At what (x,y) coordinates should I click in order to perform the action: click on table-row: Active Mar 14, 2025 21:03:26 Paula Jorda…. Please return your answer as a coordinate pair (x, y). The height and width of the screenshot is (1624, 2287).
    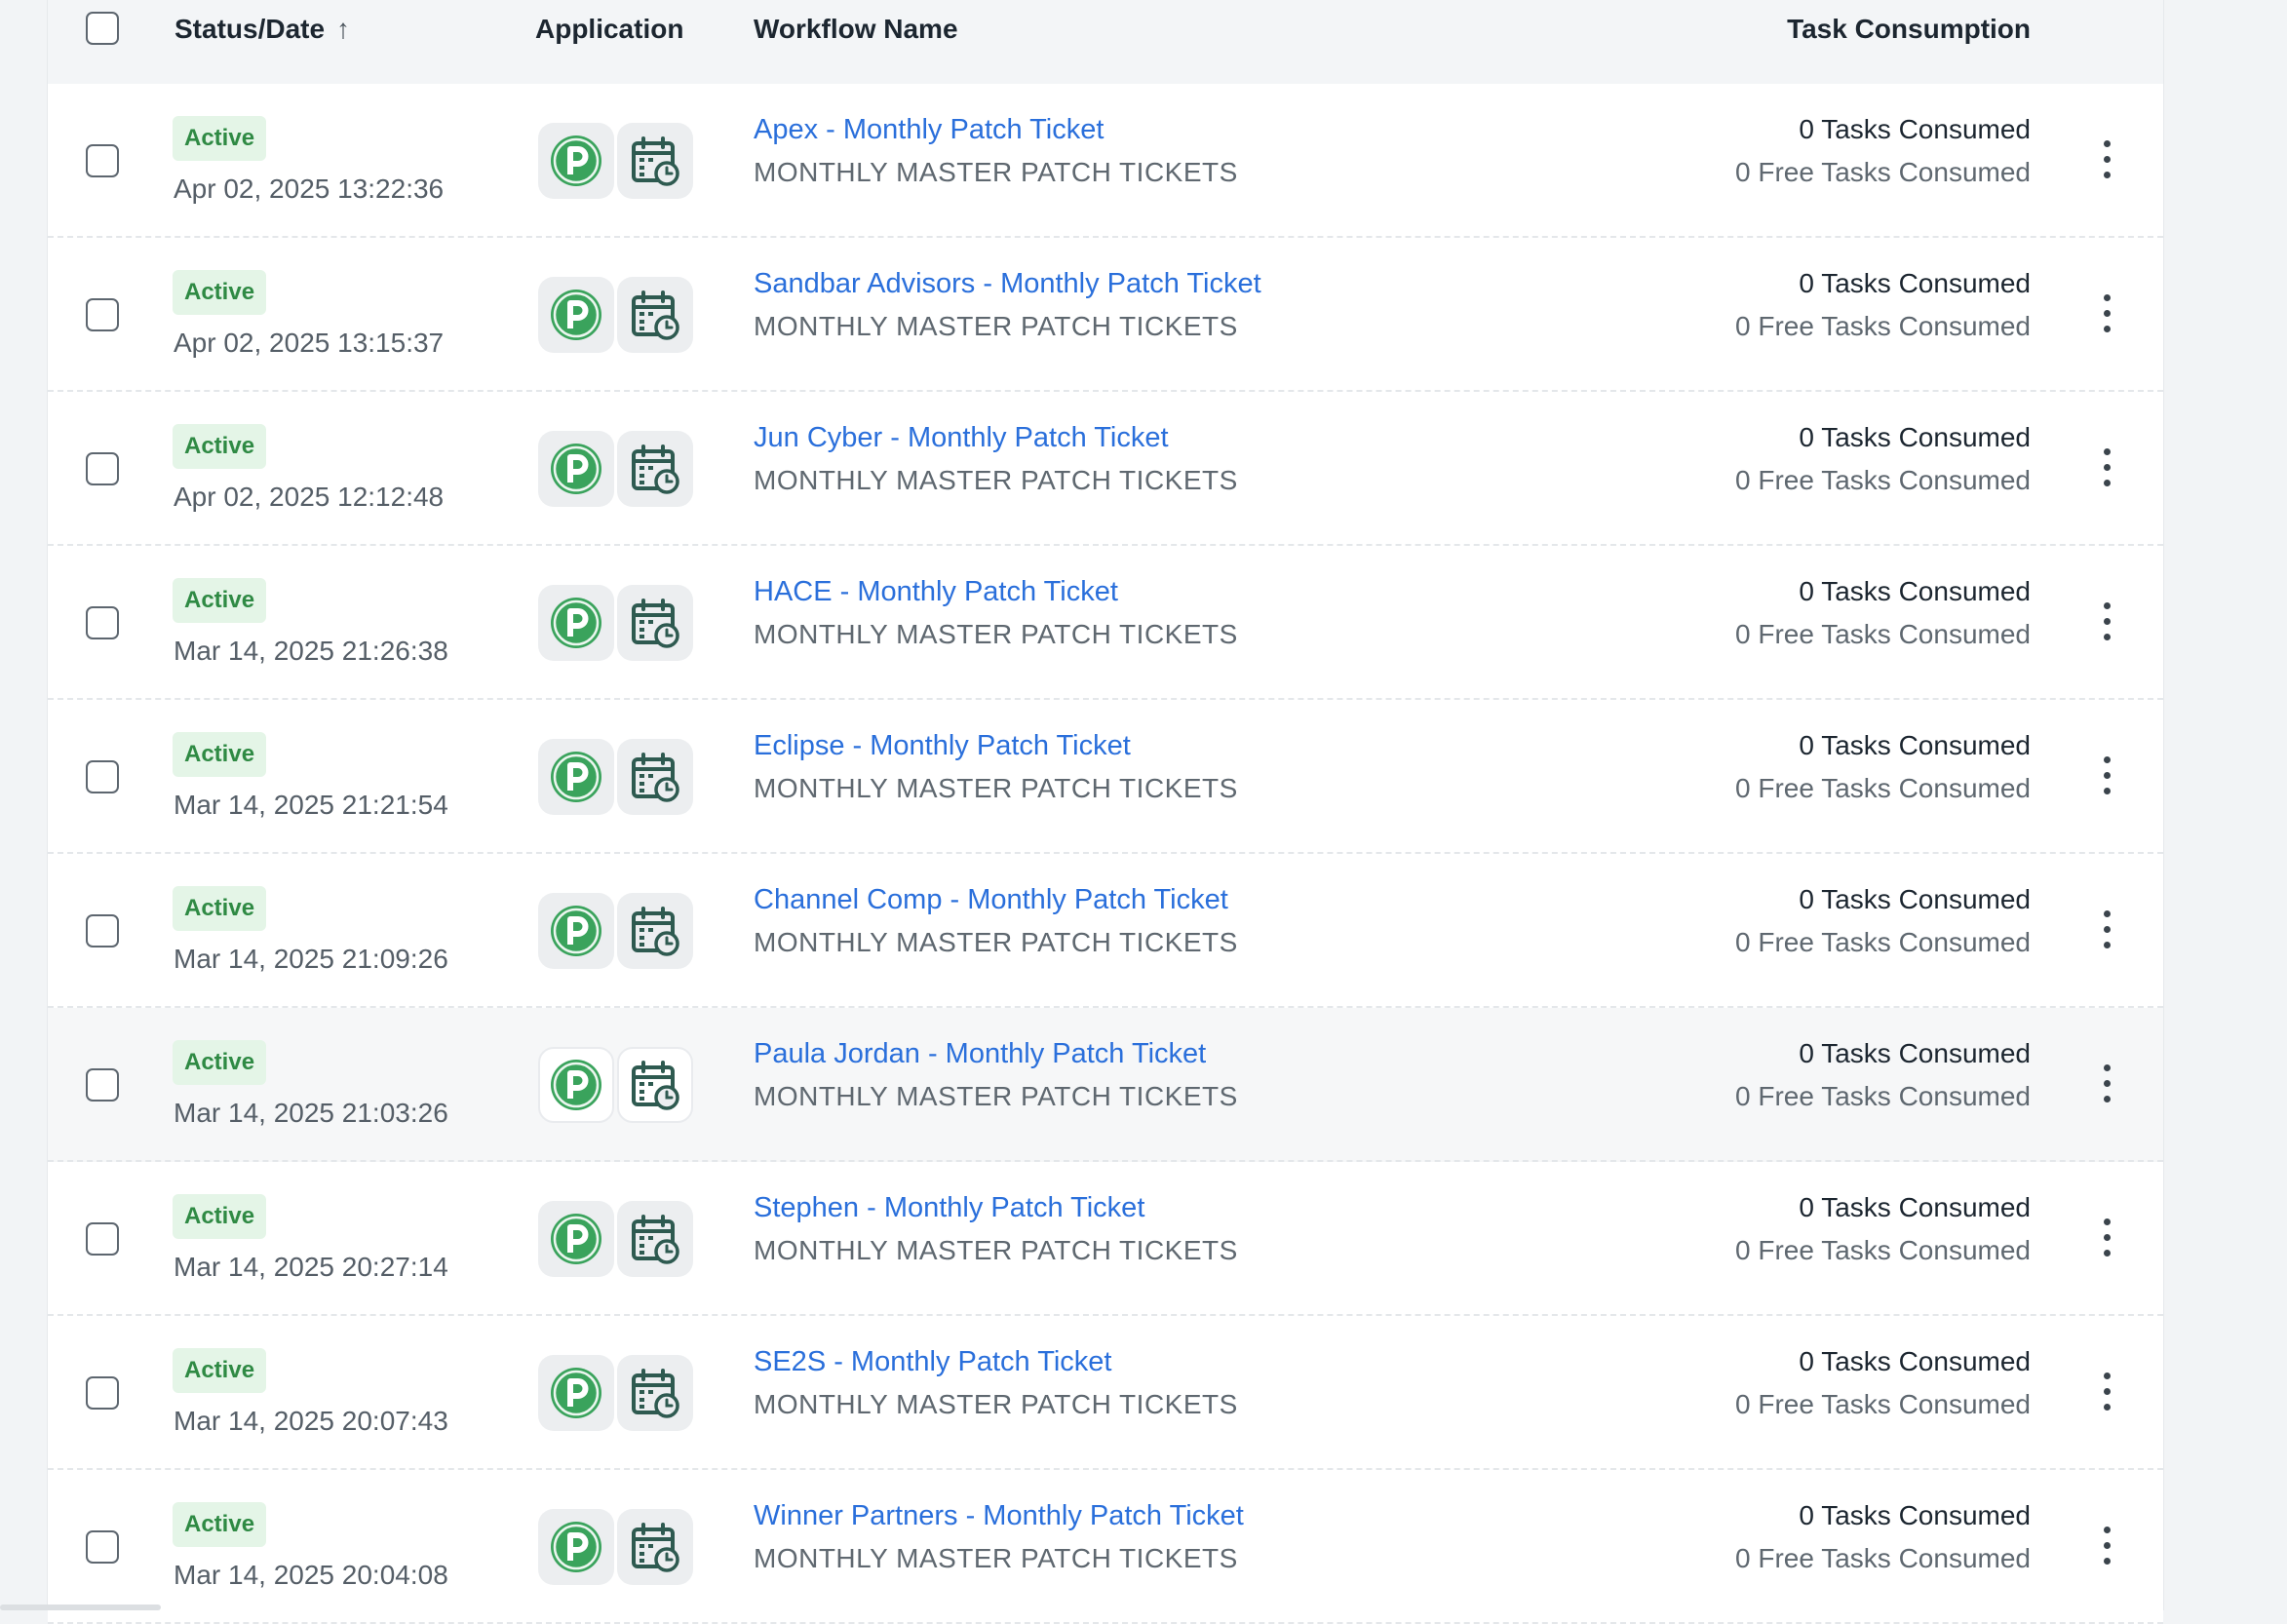
    Looking at the image, I should click on (1105, 1085).